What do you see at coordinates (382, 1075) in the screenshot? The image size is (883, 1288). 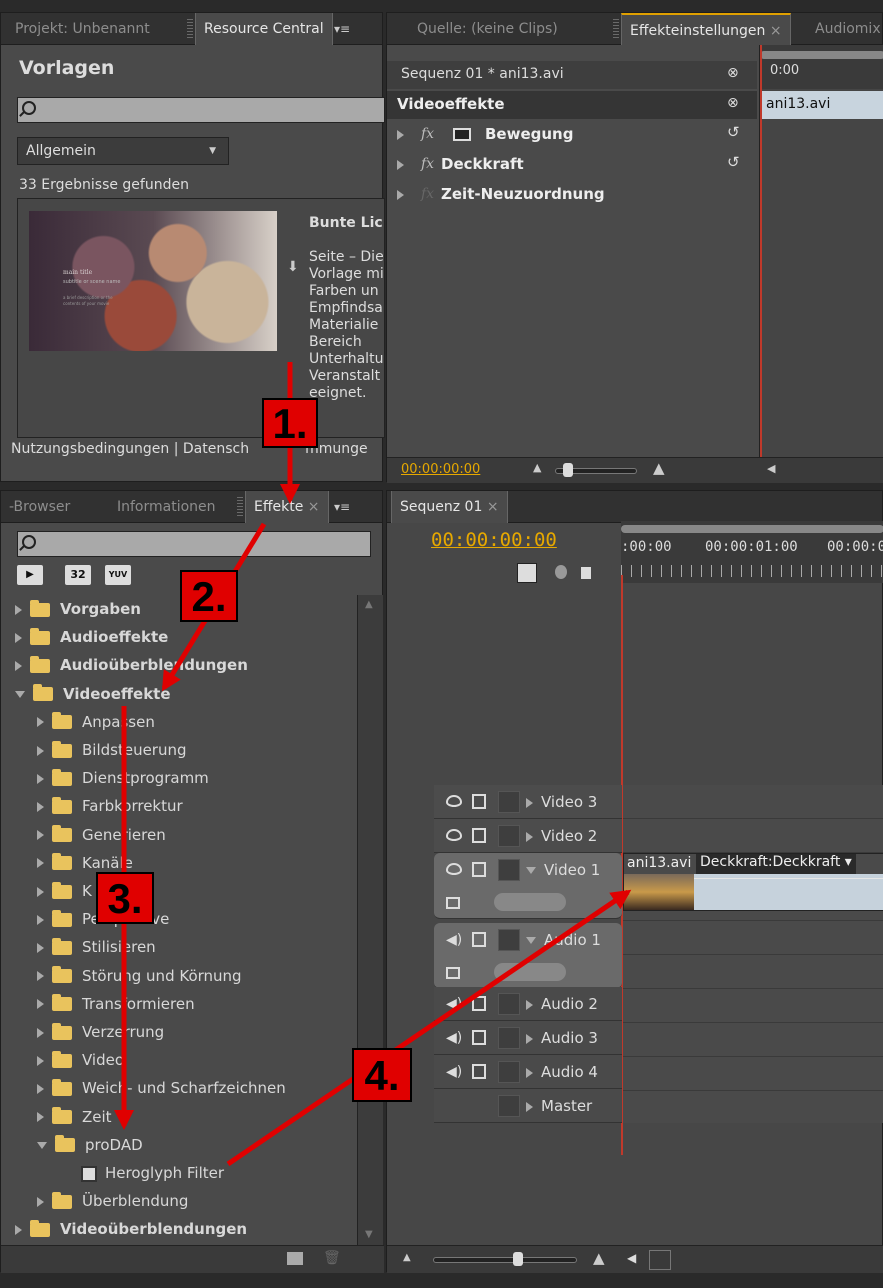 I see `callout-4: 4.` at bounding box center [382, 1075].